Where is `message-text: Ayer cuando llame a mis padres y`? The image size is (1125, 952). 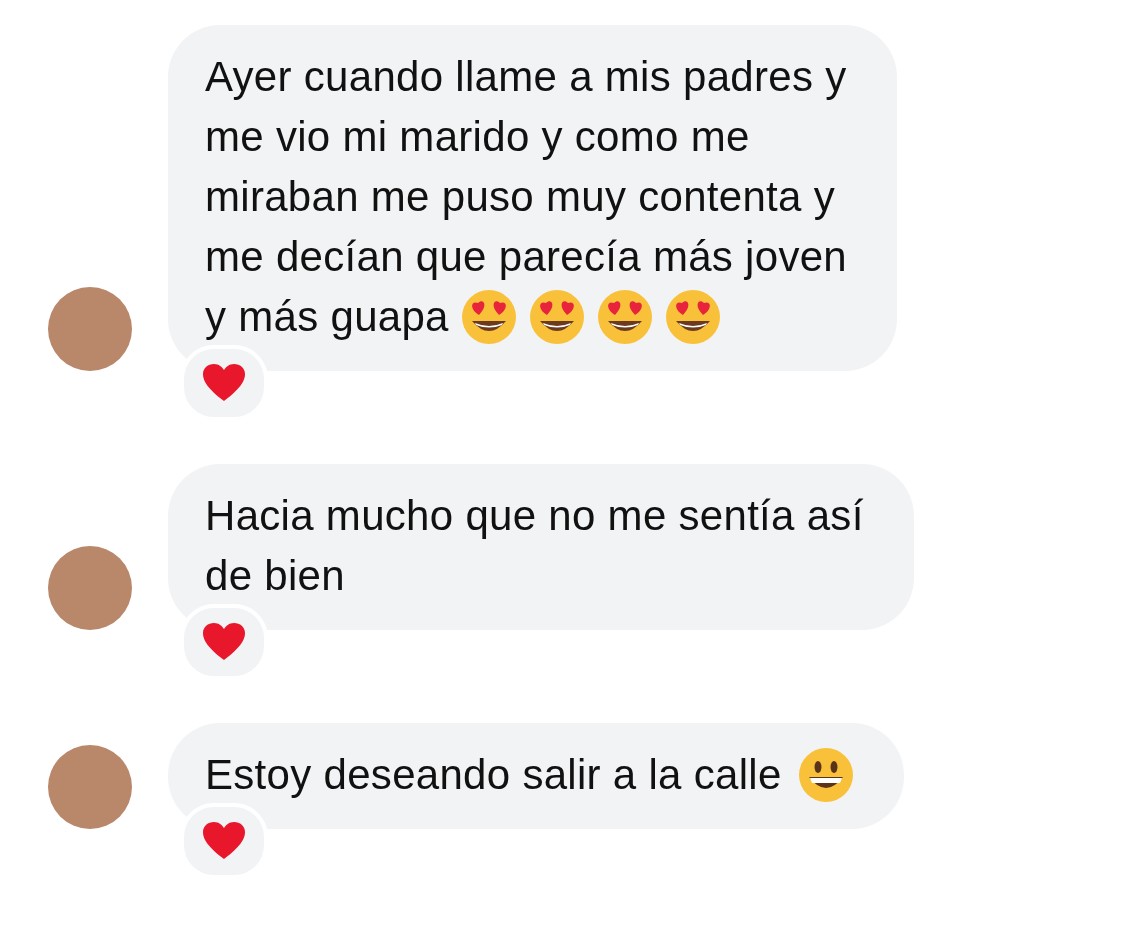 message-text: Ayer cuando llame a mis padres y is located at coordinates (526, 77).